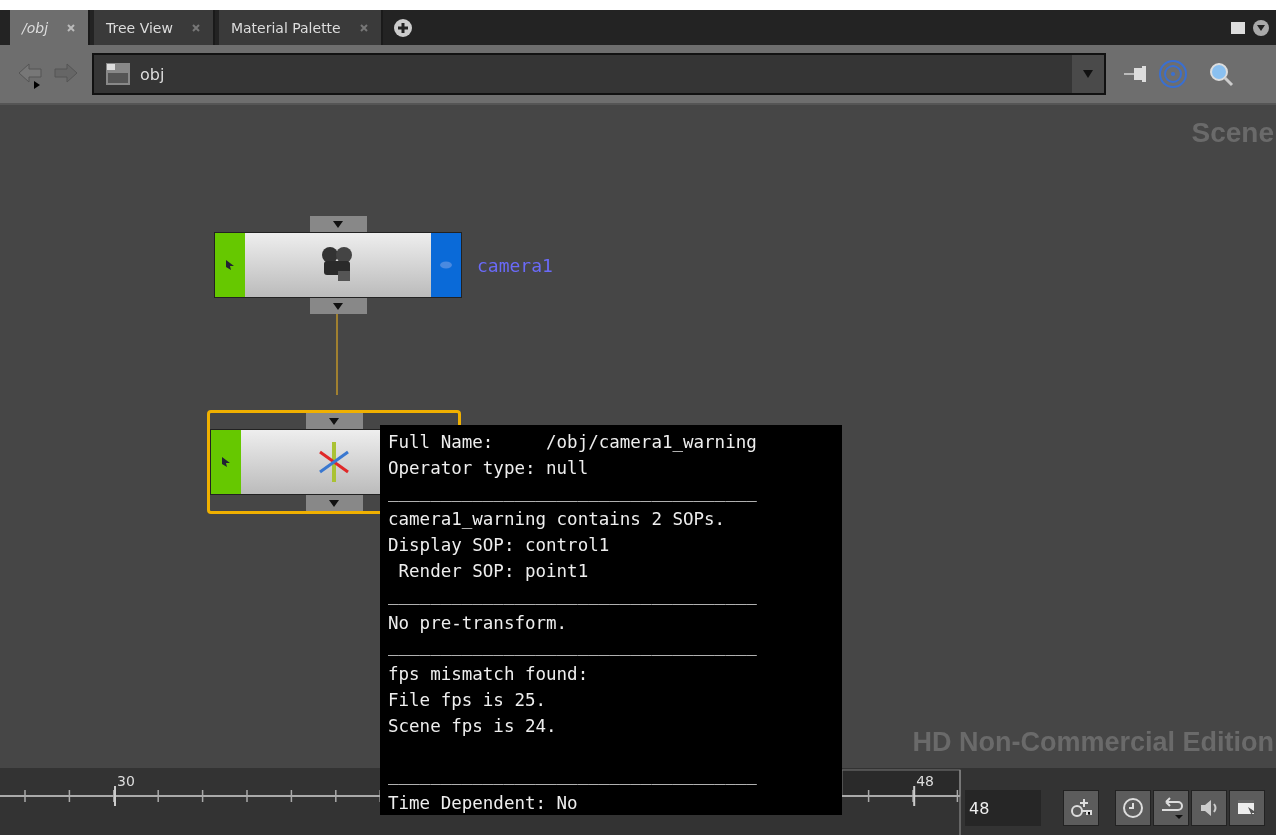 The width and height of the screenshot is (1276, 835). I want to click on tooltip-line: Scene fps is 24., so click(473, 726).